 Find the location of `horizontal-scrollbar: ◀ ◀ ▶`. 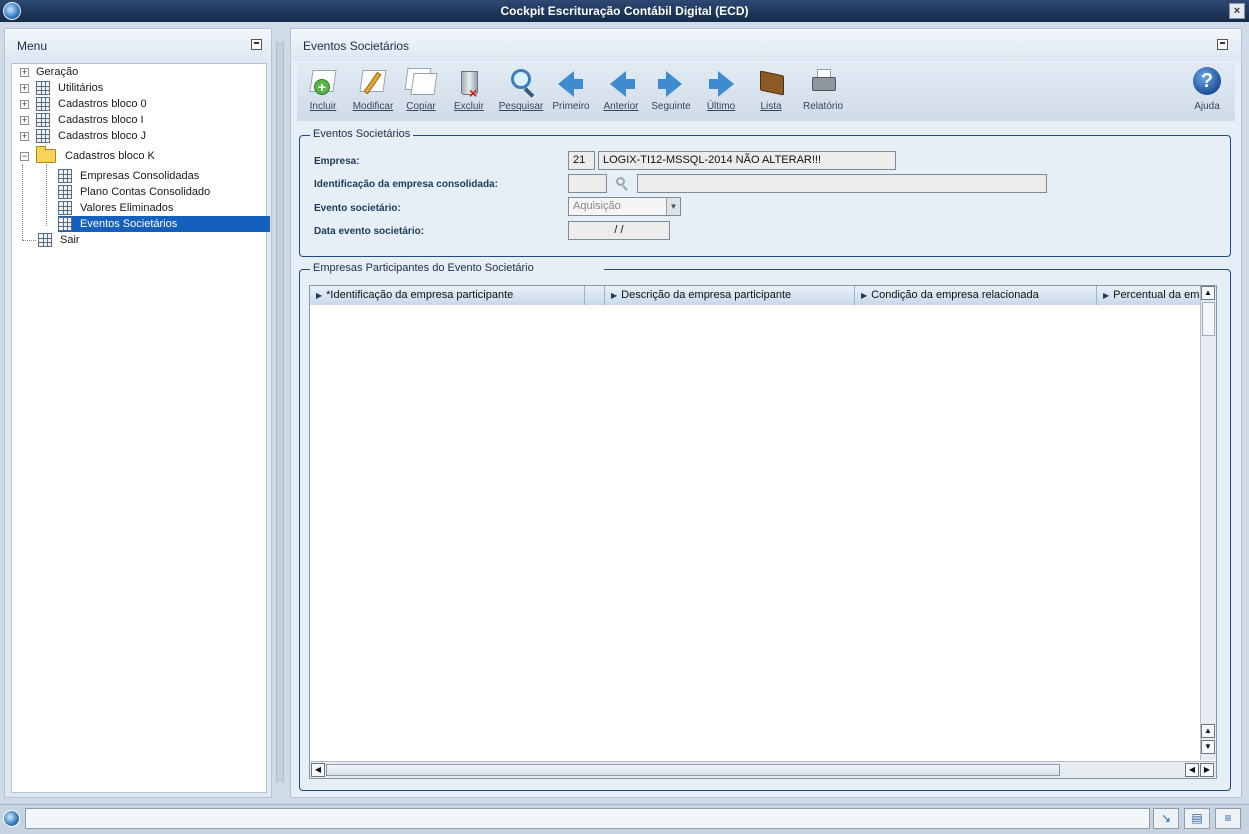

horizontal-scrollbar: ◀ ◀ ▶ is located at coordinates (763, 769).